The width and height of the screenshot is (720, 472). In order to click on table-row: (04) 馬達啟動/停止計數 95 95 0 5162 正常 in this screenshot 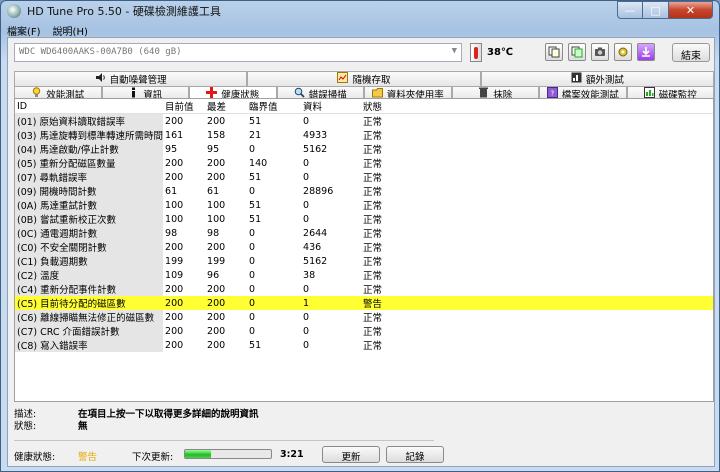, I will do `click(364, 149)`.